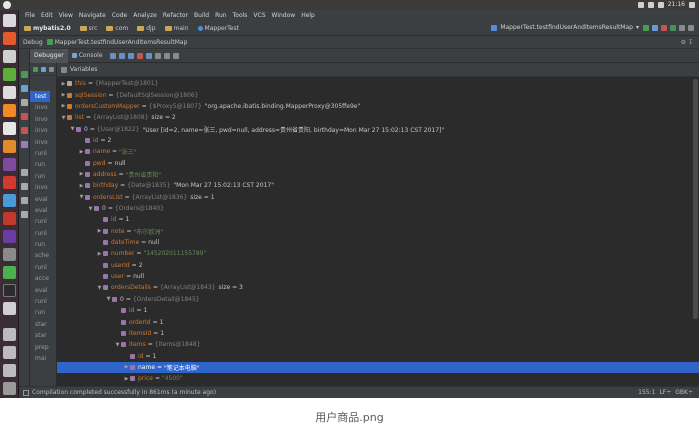 This screenshot has height=436, width=699. What do you see at coordinates (9, 218) in the screenshot?
I see `netease-music-icon` at bounding box center [9, 218].